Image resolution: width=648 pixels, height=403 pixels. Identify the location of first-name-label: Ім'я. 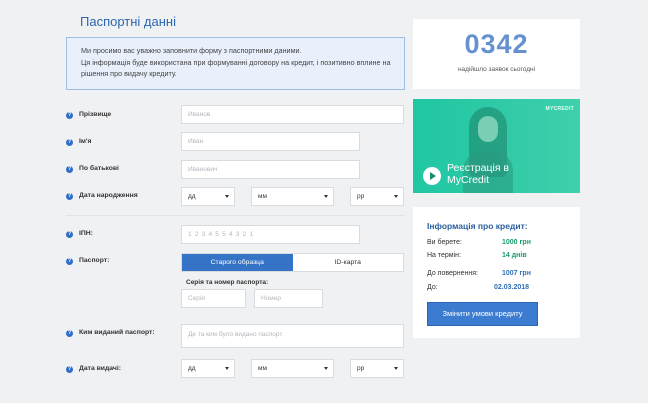
(85, 141).